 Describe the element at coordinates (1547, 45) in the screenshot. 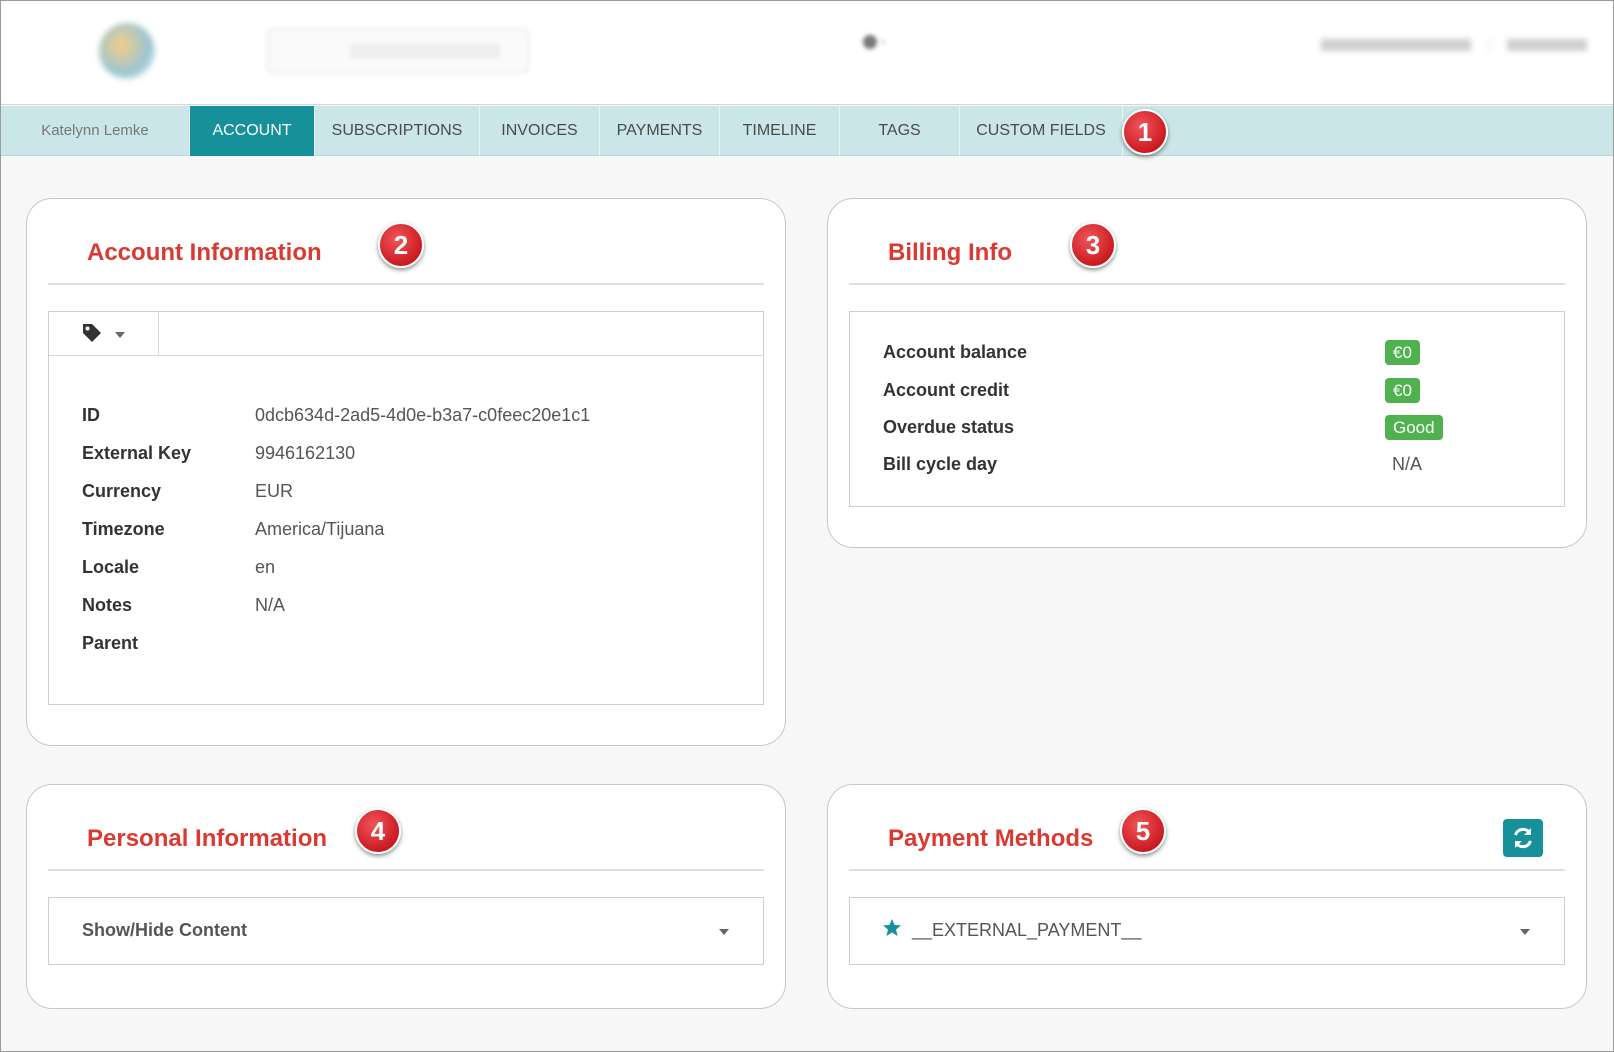

I see `sign-out-placeholder` at that location.